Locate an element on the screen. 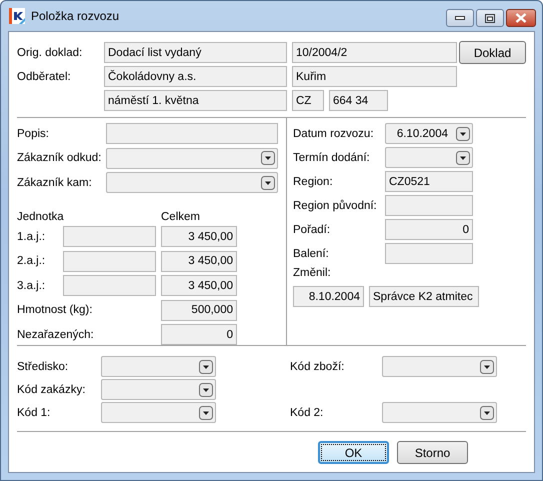 Image resolution: width=543 pixels, height=481 pixels. close-button is located at coordinates (521, 18).